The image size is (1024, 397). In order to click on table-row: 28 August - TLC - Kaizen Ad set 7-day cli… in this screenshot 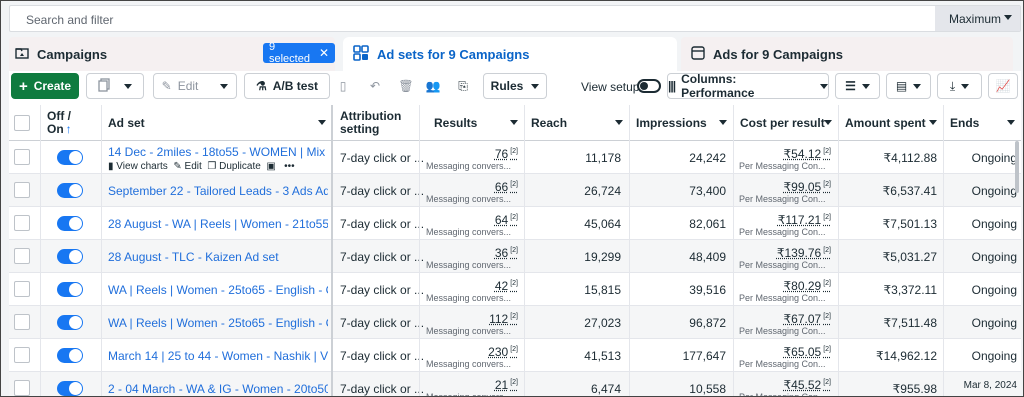, I will do `click(515, 256)`.